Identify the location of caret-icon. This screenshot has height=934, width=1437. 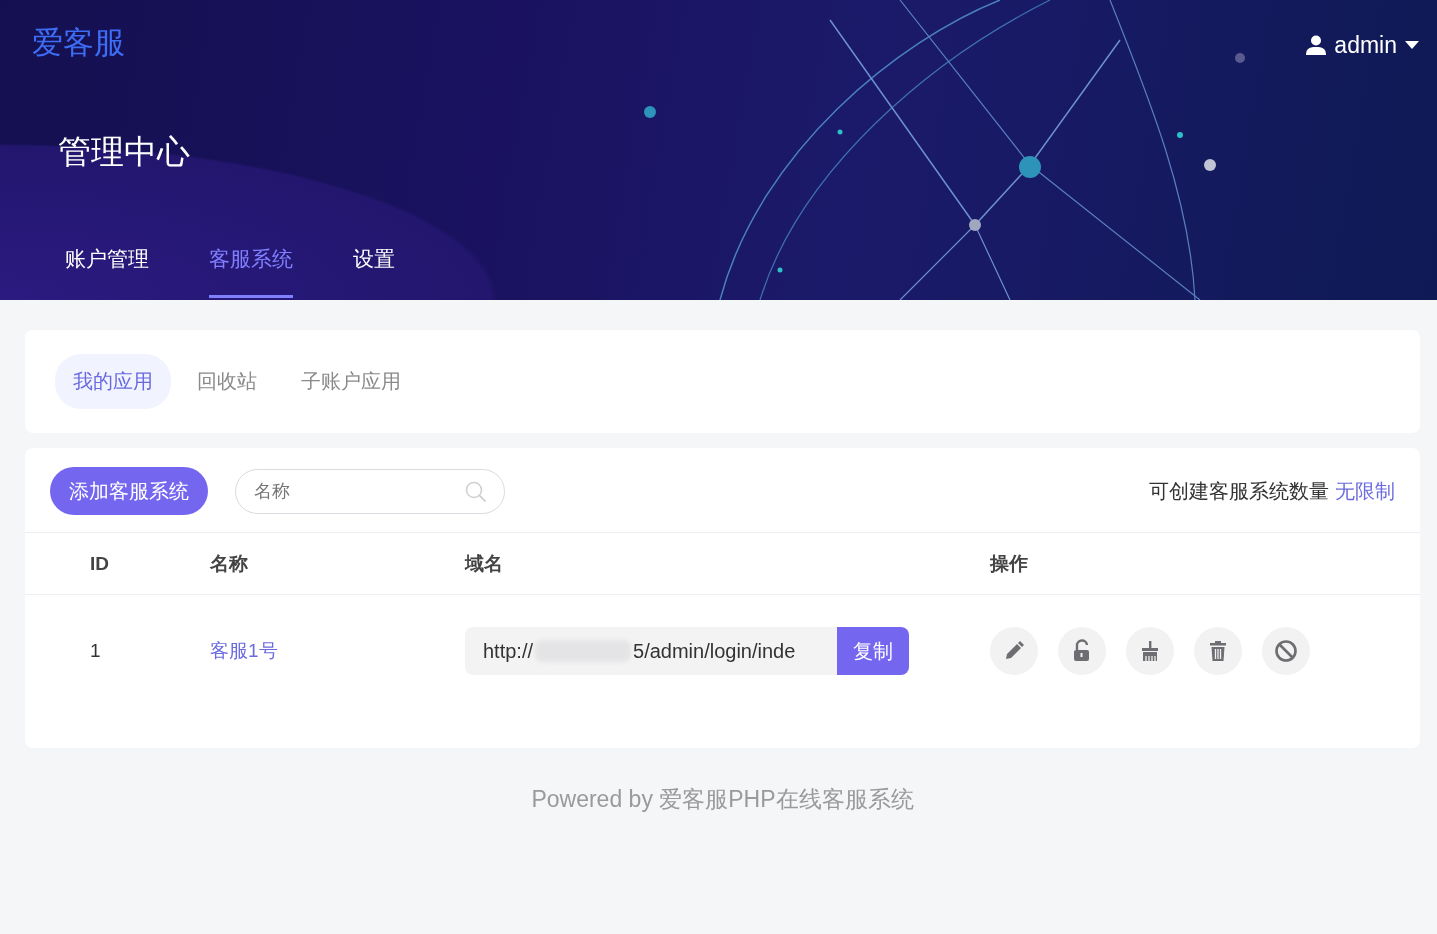
(1412, 45).